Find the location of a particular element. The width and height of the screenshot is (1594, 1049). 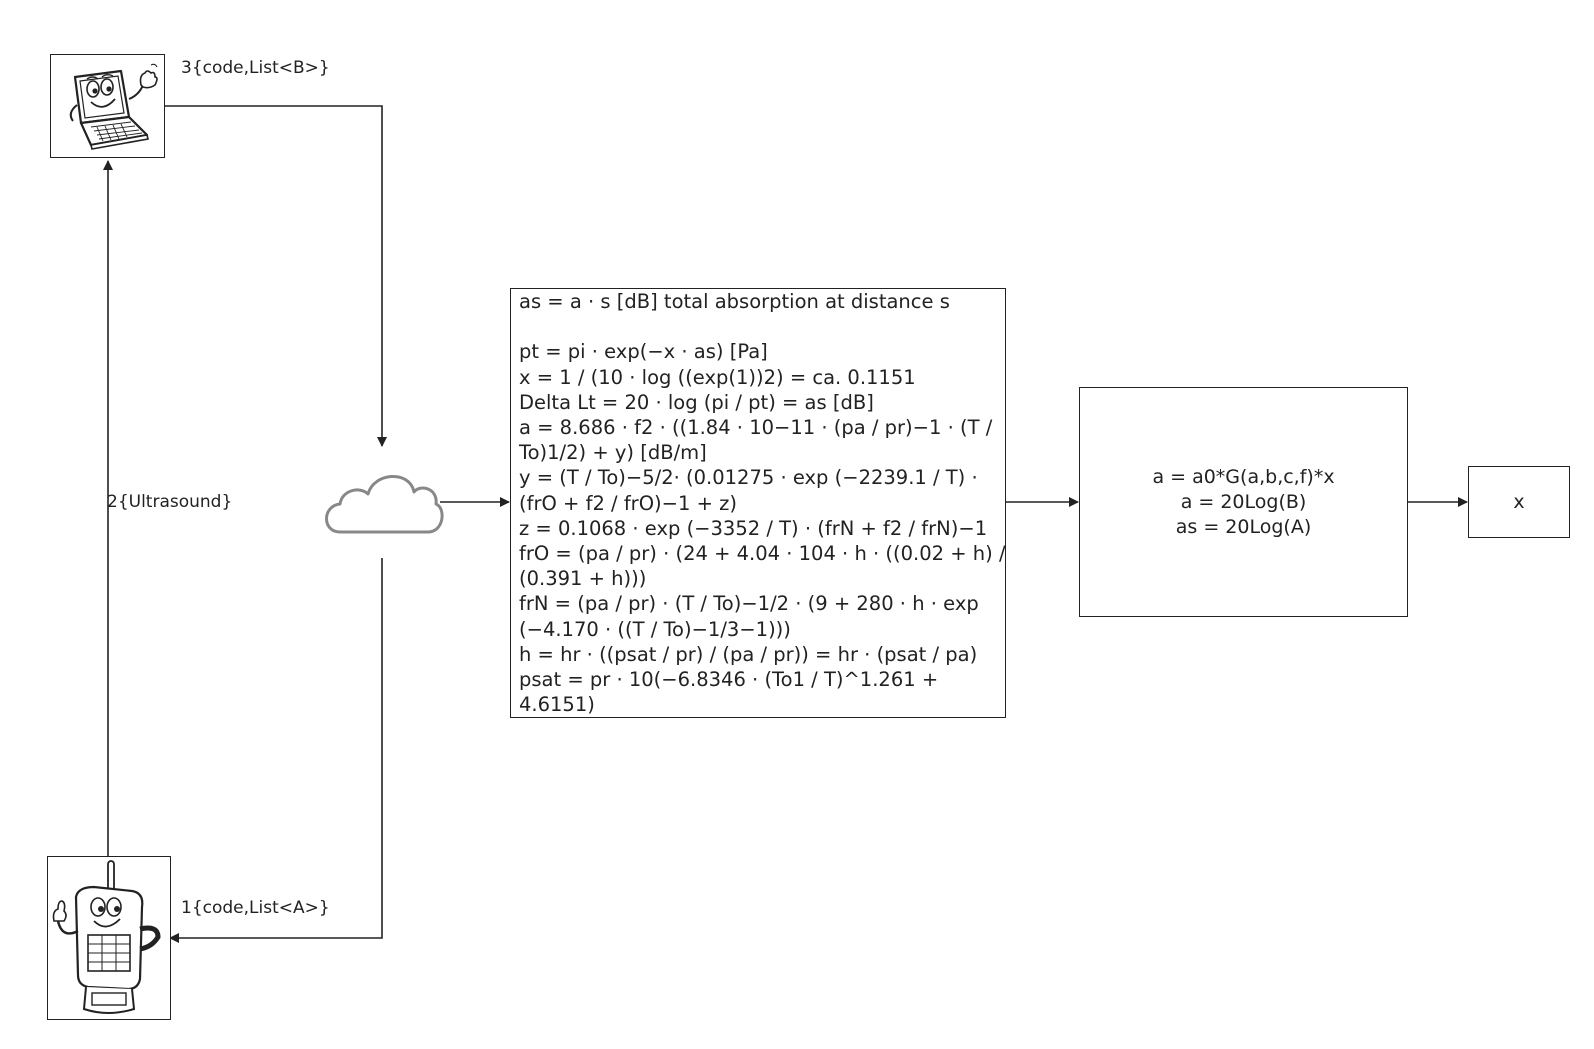

formula-line: 4.6151) is located at coordinates (557, 705).